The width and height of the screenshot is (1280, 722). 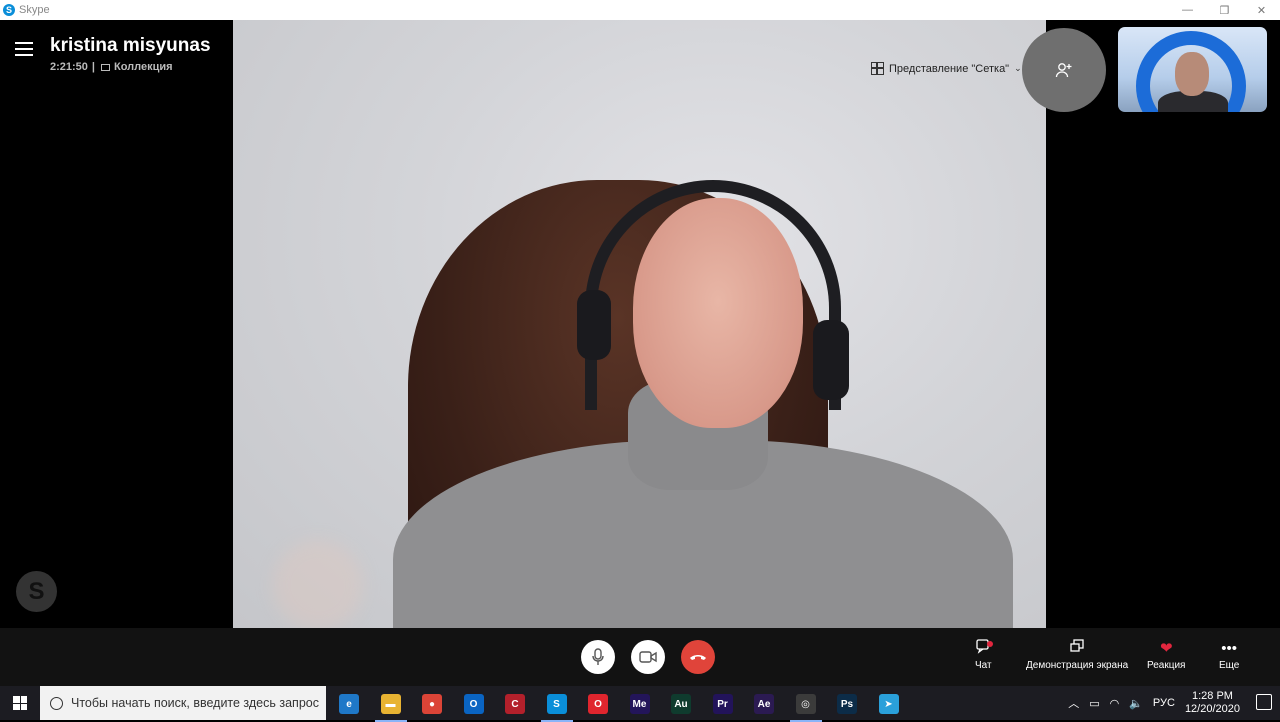 I want to click on photoshop-icon: Ps, so click(x=847, y=704).